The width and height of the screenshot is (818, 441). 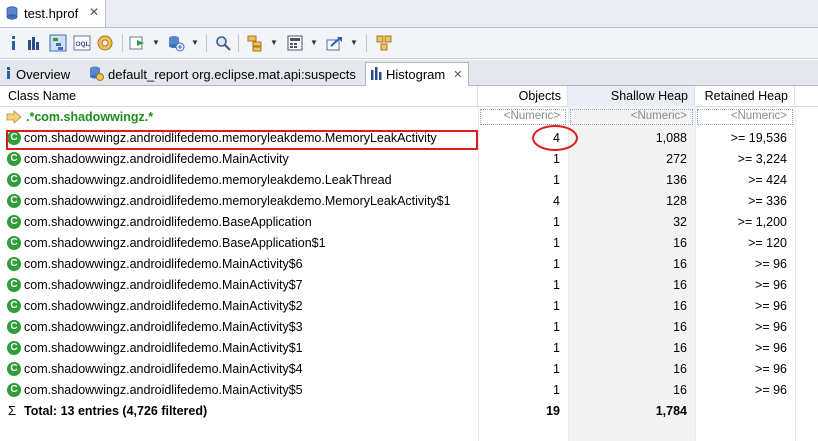 I want to click on shallow-heap-cell: 128, so click(x=676, y=201).